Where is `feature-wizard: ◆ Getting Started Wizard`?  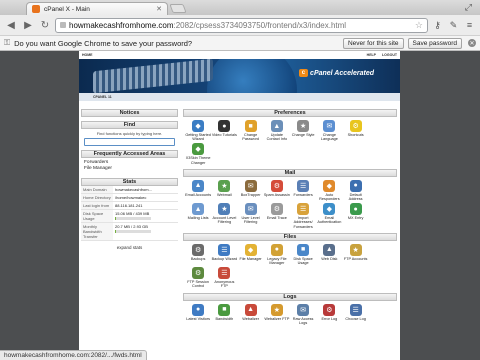
feature-wizard: ◆ Getting Started Wizard is located at coordinates (198, 130).